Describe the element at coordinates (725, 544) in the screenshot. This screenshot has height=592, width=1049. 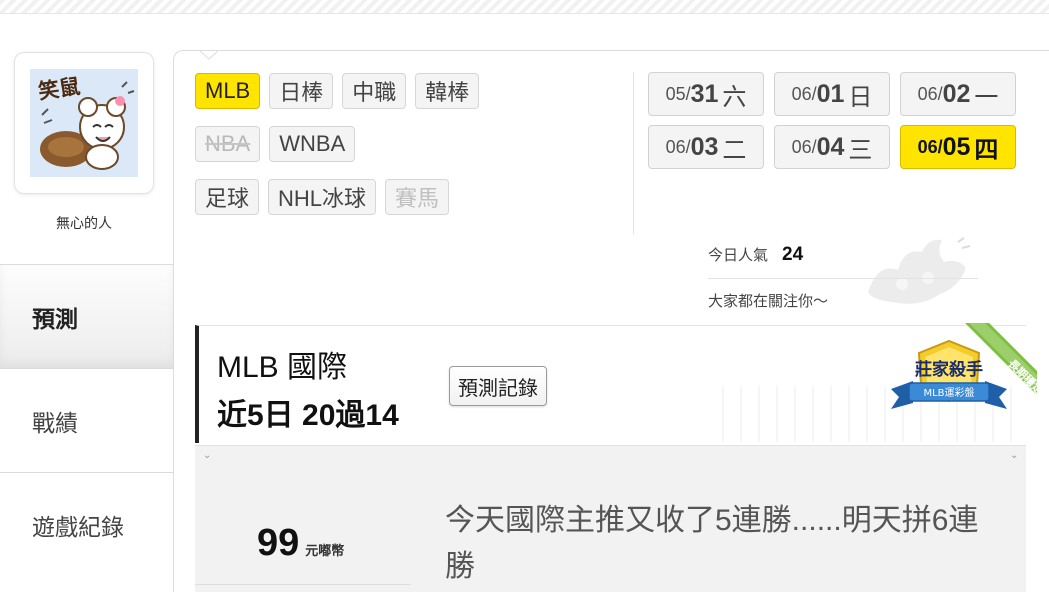
I see `prediction-message: 今天國際主推又收了5連勝......明天拼6連勝` at that location.